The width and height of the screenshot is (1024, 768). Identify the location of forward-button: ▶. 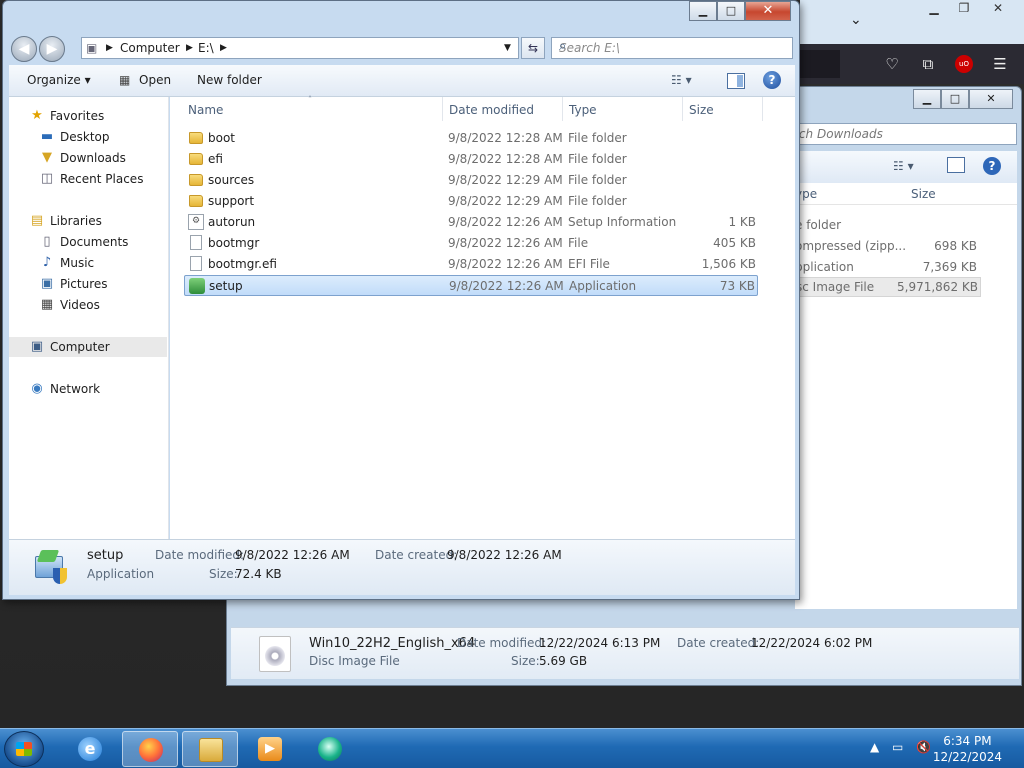
(52, 49).